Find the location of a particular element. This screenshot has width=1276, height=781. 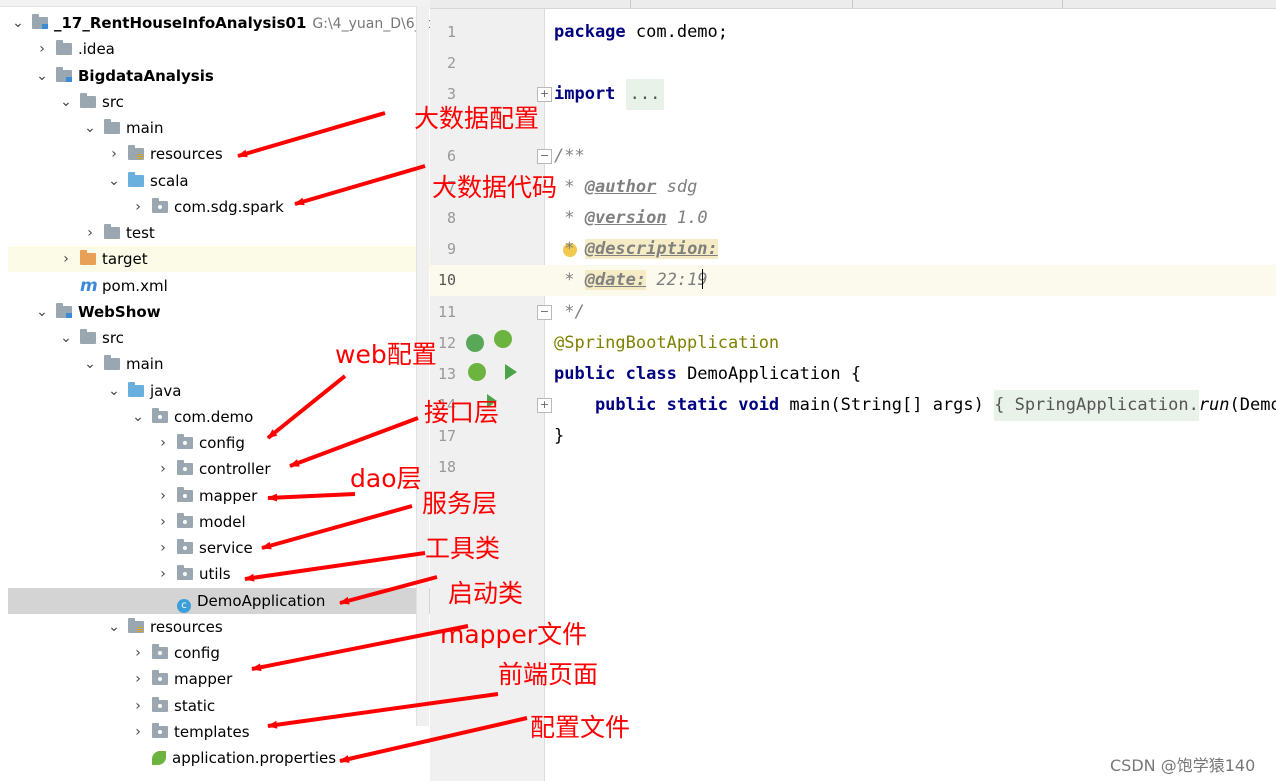

code-line-9: * @description: is located at coordinates (636, 249).